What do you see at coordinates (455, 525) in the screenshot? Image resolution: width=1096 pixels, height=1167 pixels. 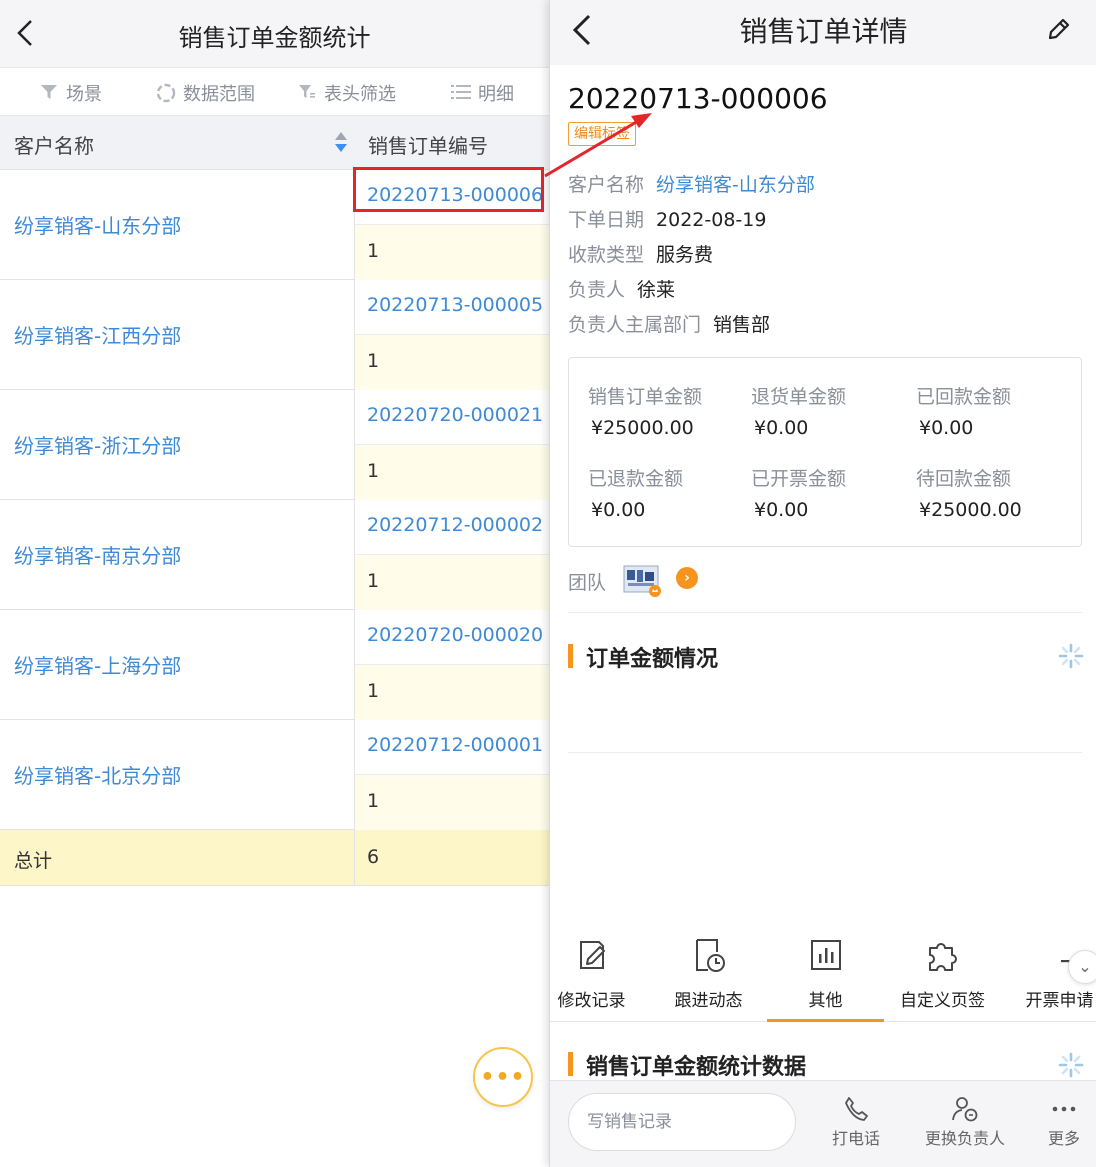 I see `order-no-link: 20220712-000002` at bounding box center [455, 525].